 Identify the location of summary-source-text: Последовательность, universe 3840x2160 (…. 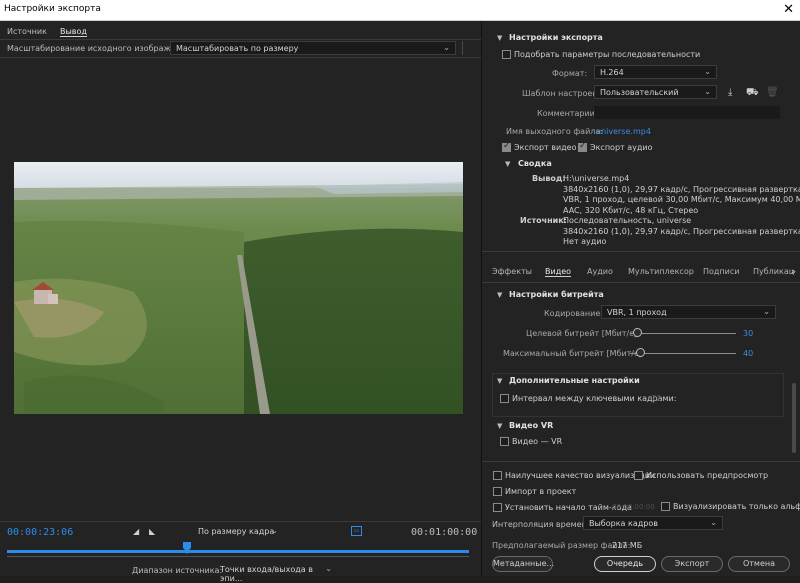
(681, 232).